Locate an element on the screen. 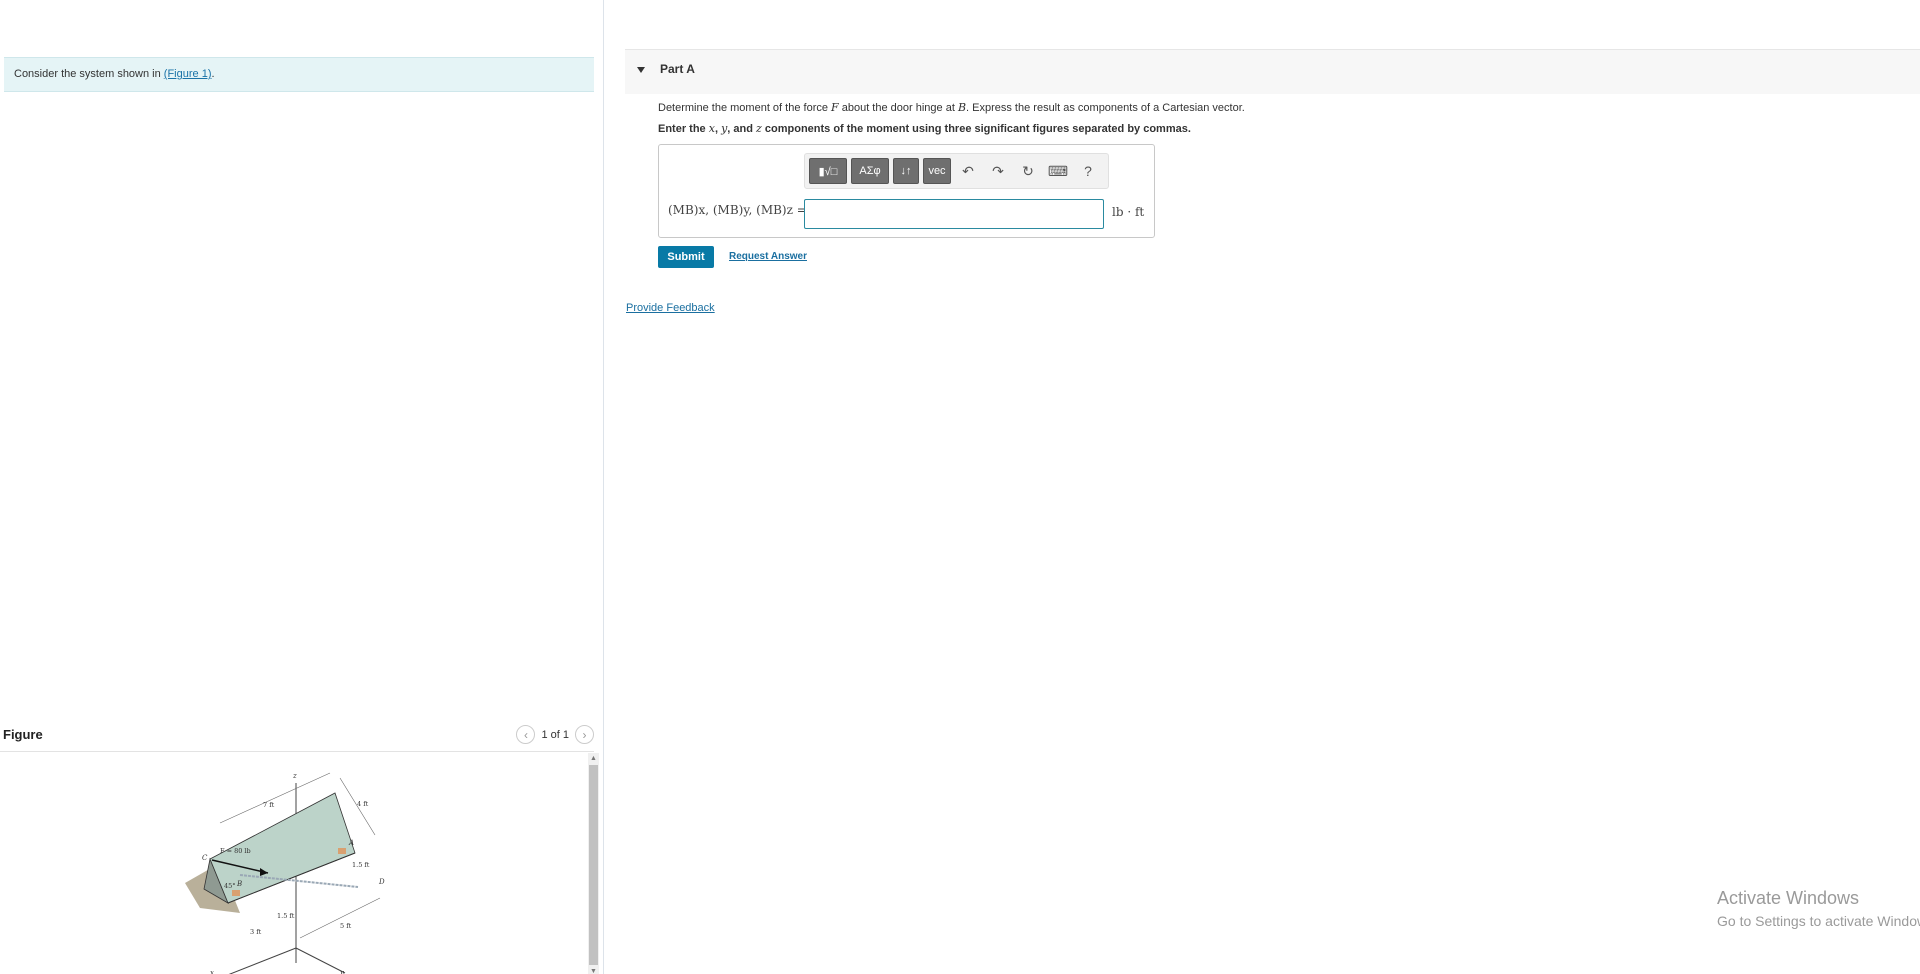  prev-figure-button: ‹ is located at coordinates (526, 734).